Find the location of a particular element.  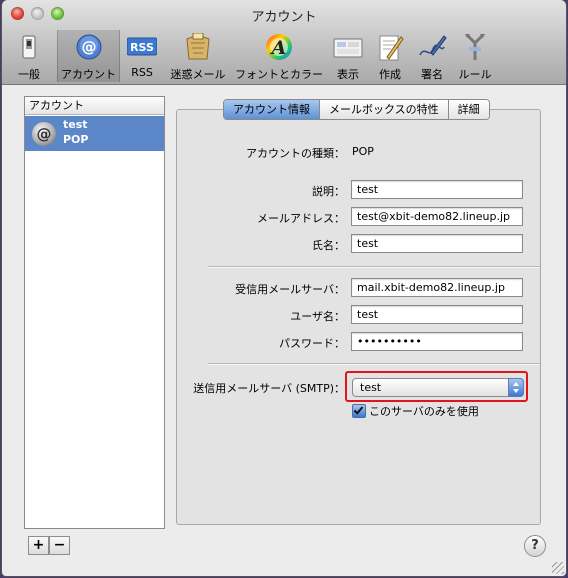

account-type-label: アカウントの種類： is located at coordinates (295, 153).